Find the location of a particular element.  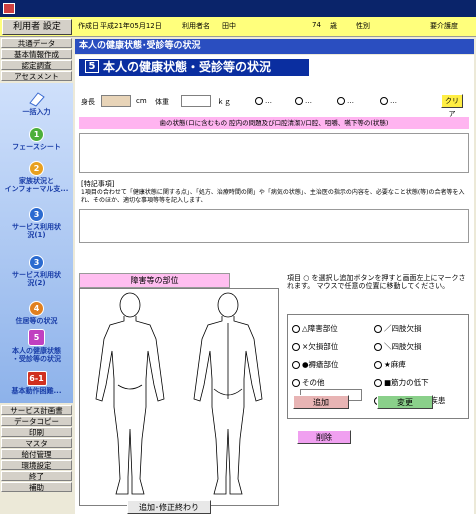

special-notes-textarea is located at coordinates (274, 226).